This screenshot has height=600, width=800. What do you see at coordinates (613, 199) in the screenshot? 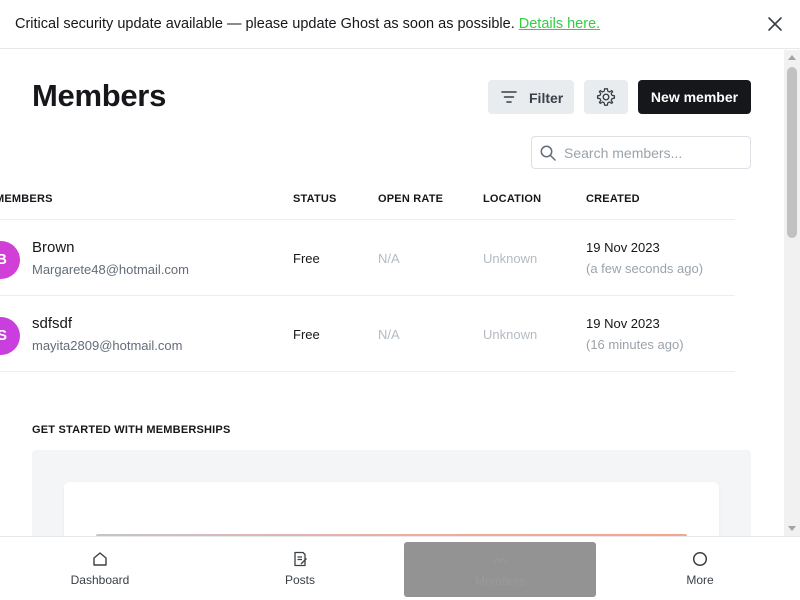
I see `column-header-created: CREATED` at bounding box center [613, 199].